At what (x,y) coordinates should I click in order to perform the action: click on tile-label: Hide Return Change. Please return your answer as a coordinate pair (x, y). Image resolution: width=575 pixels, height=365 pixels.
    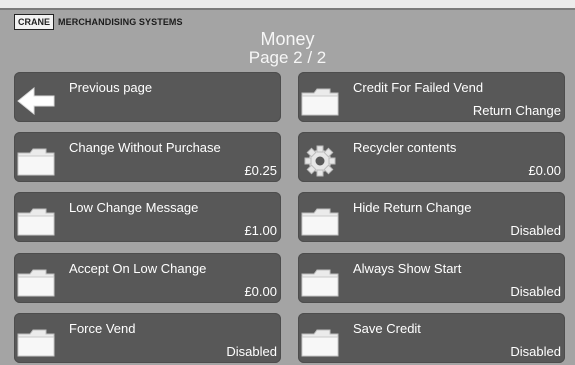
    Looking at the image, I should click on (412, 207).